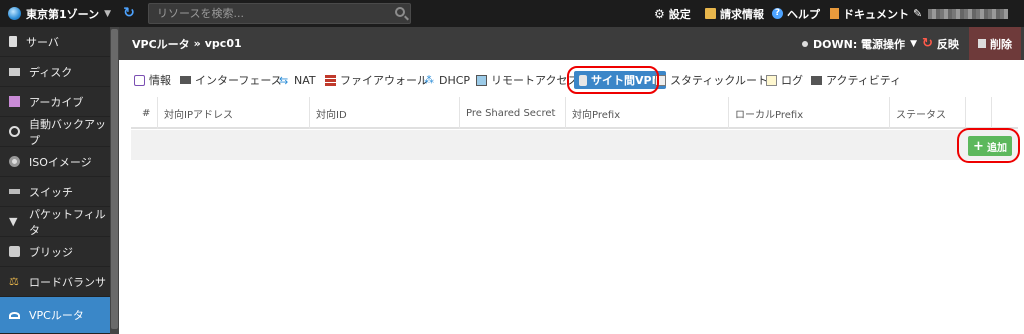  Describe the element at coordinates (771, 80) in the screenshot. I see `log-icon` at that location.